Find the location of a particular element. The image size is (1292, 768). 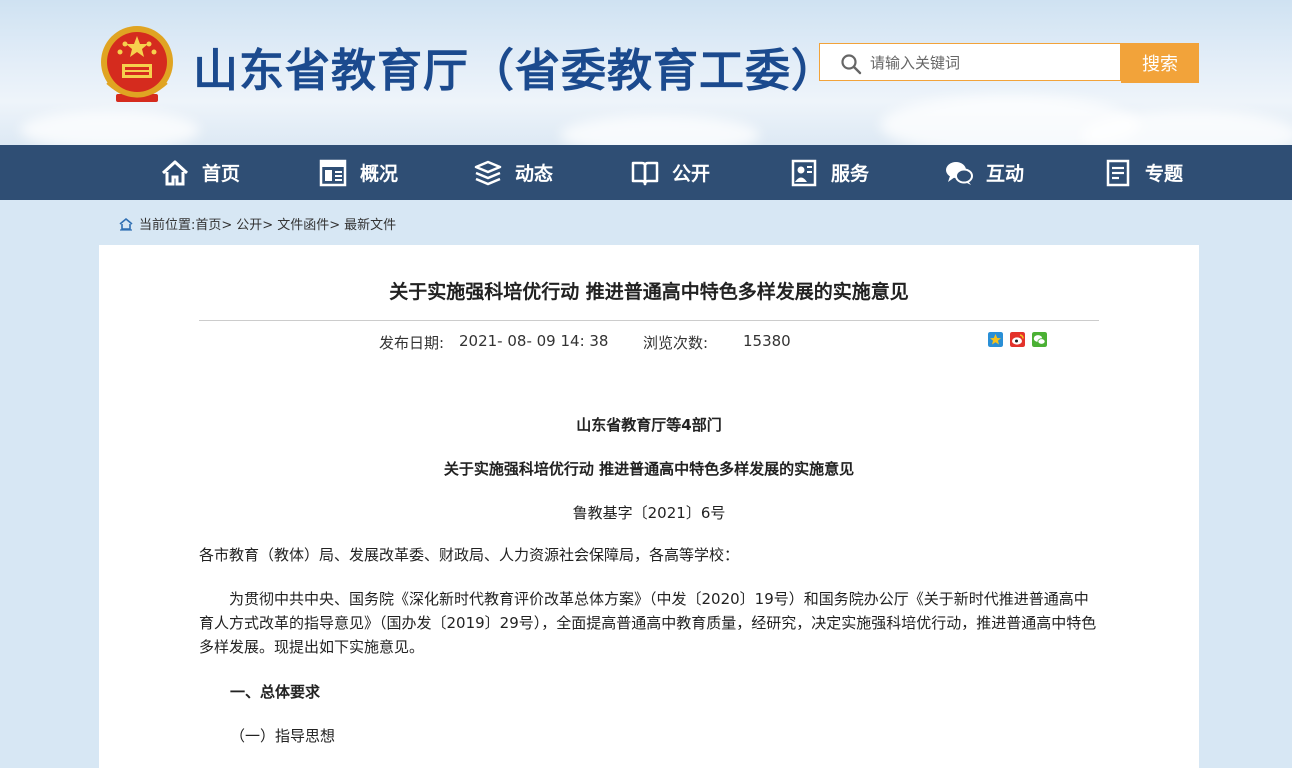

breadcrumb: 当前位置: 首页> 公开> 文件函件> 最新文件 is located at coordinates (257, 223).